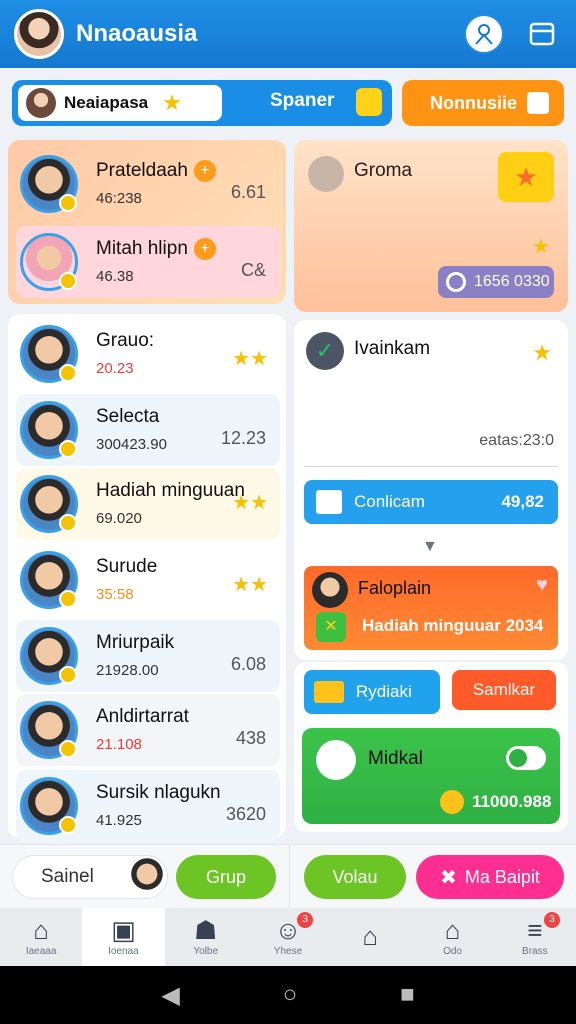 The width and height of the screenshot is (576, 1024). Describe the element at coordinates (148, 656) in the screenshot. I see `list-item: Mriurpaik 21928.00 6.08` at that location.